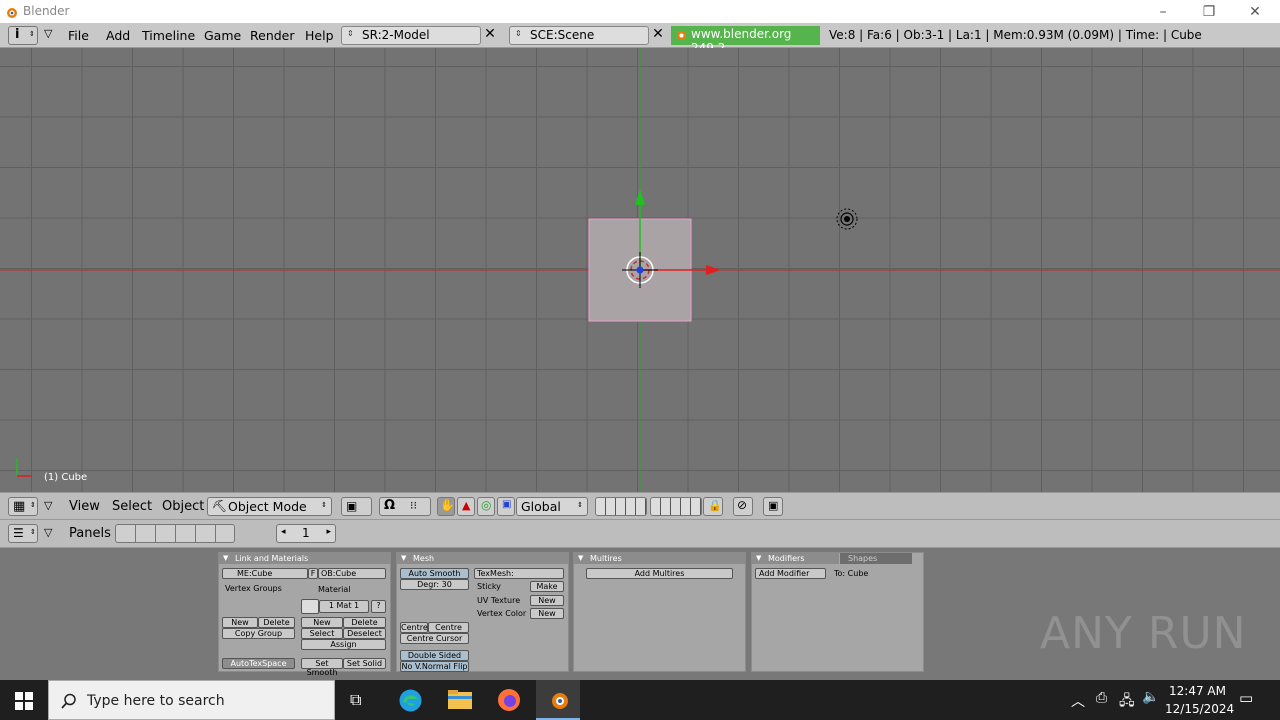 The image size is (1280, 720). What do you see at coordinates (352, 573) in the screenshot?
I see `object-datablock-field: OB:Cube` at bounding box center [352, 573].